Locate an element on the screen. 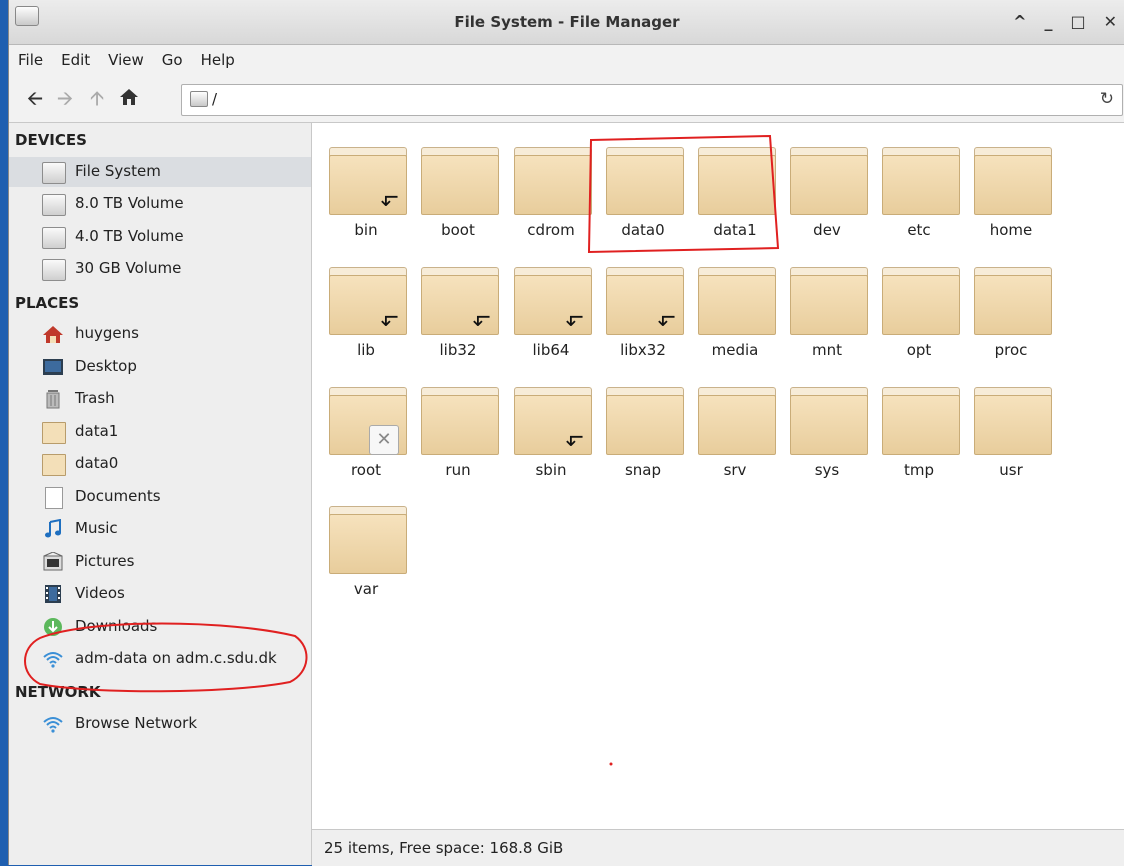  location-bar: / ↻ is located at coordinates (652, 100).